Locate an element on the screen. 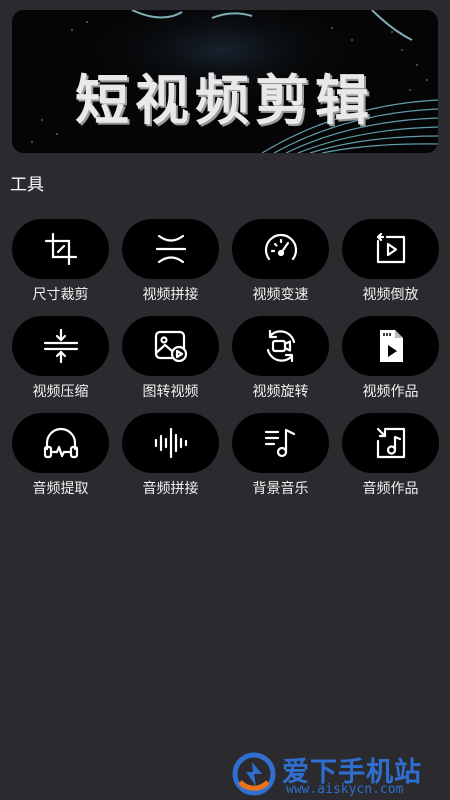  speedometer-icon is located at coordinates (280, 247).